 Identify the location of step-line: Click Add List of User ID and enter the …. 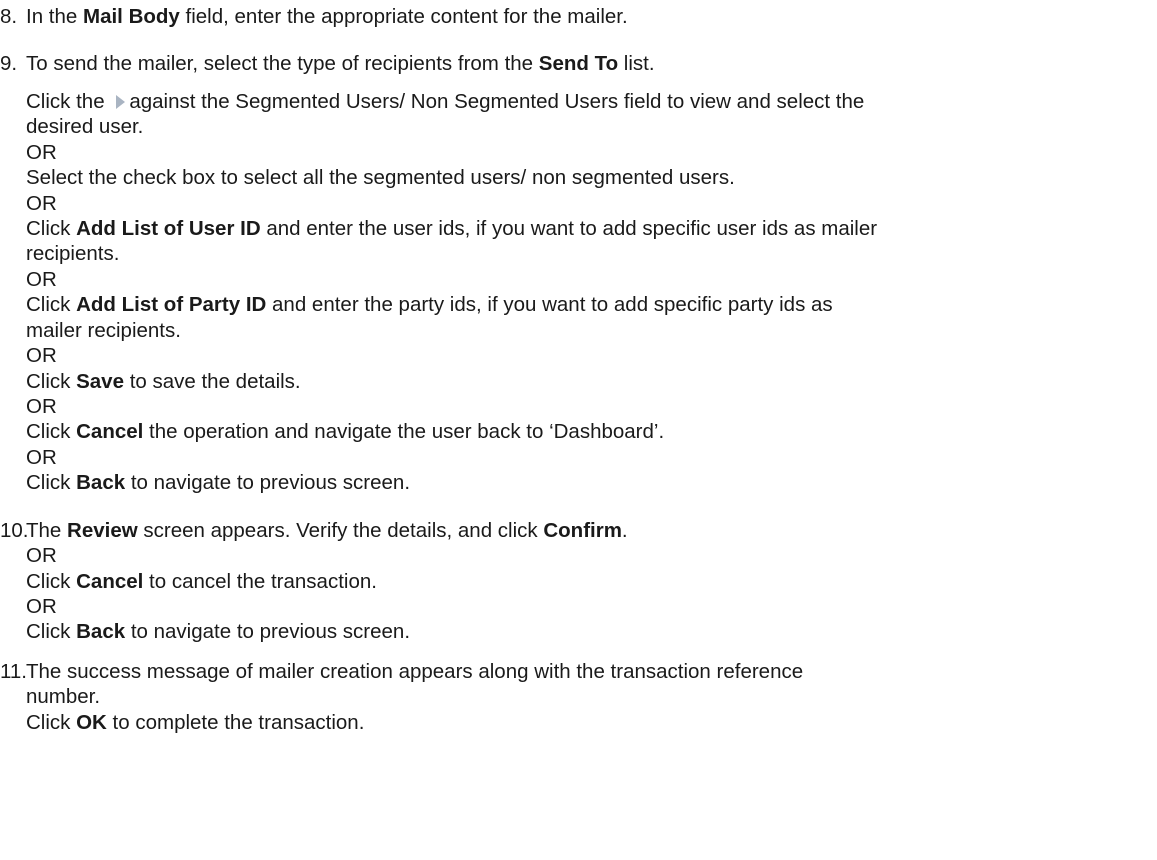
(452, 228).